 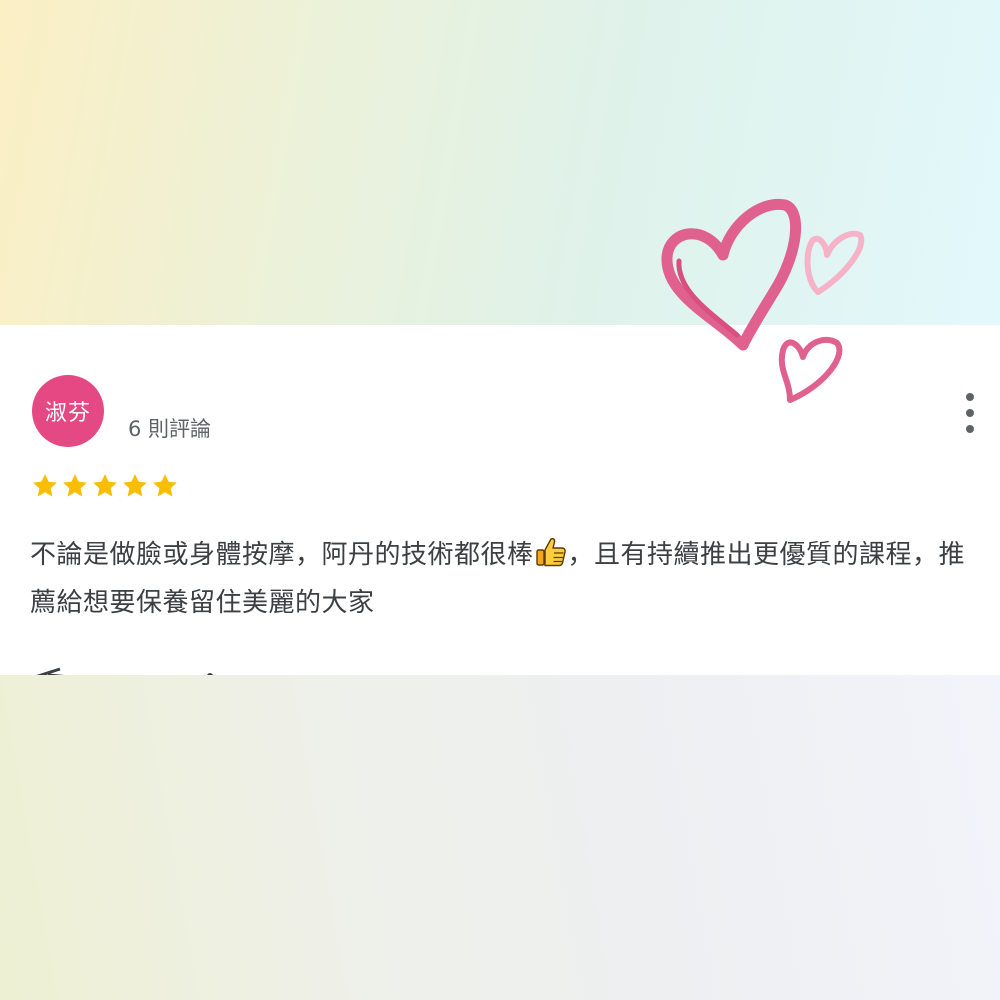 I want to click on review-count: 6 則評論, so click(x=169, y=428).